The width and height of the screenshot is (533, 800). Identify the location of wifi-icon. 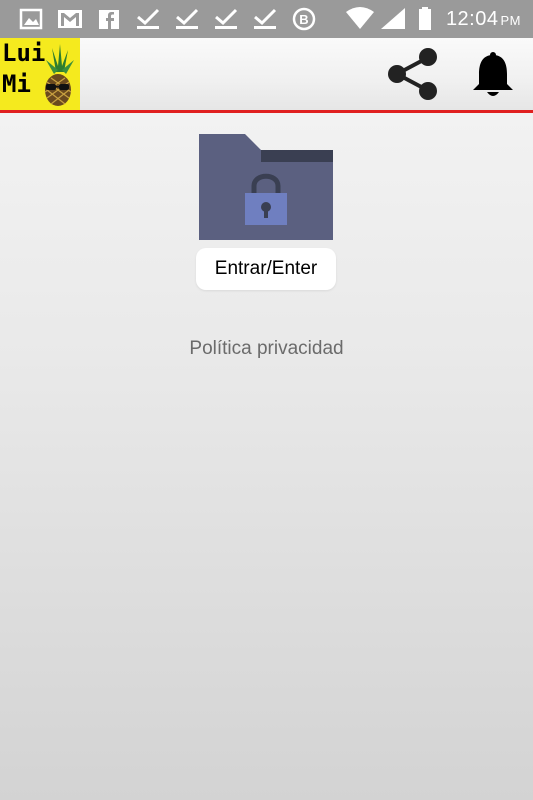
(360, 19).